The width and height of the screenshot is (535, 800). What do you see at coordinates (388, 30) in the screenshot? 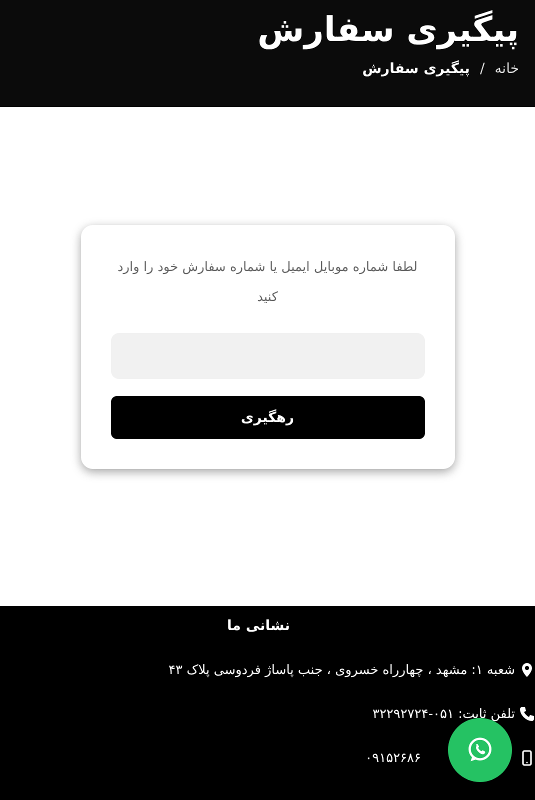
I see `page-title: پیگیری سفارش` at bounding box center [388, 30].